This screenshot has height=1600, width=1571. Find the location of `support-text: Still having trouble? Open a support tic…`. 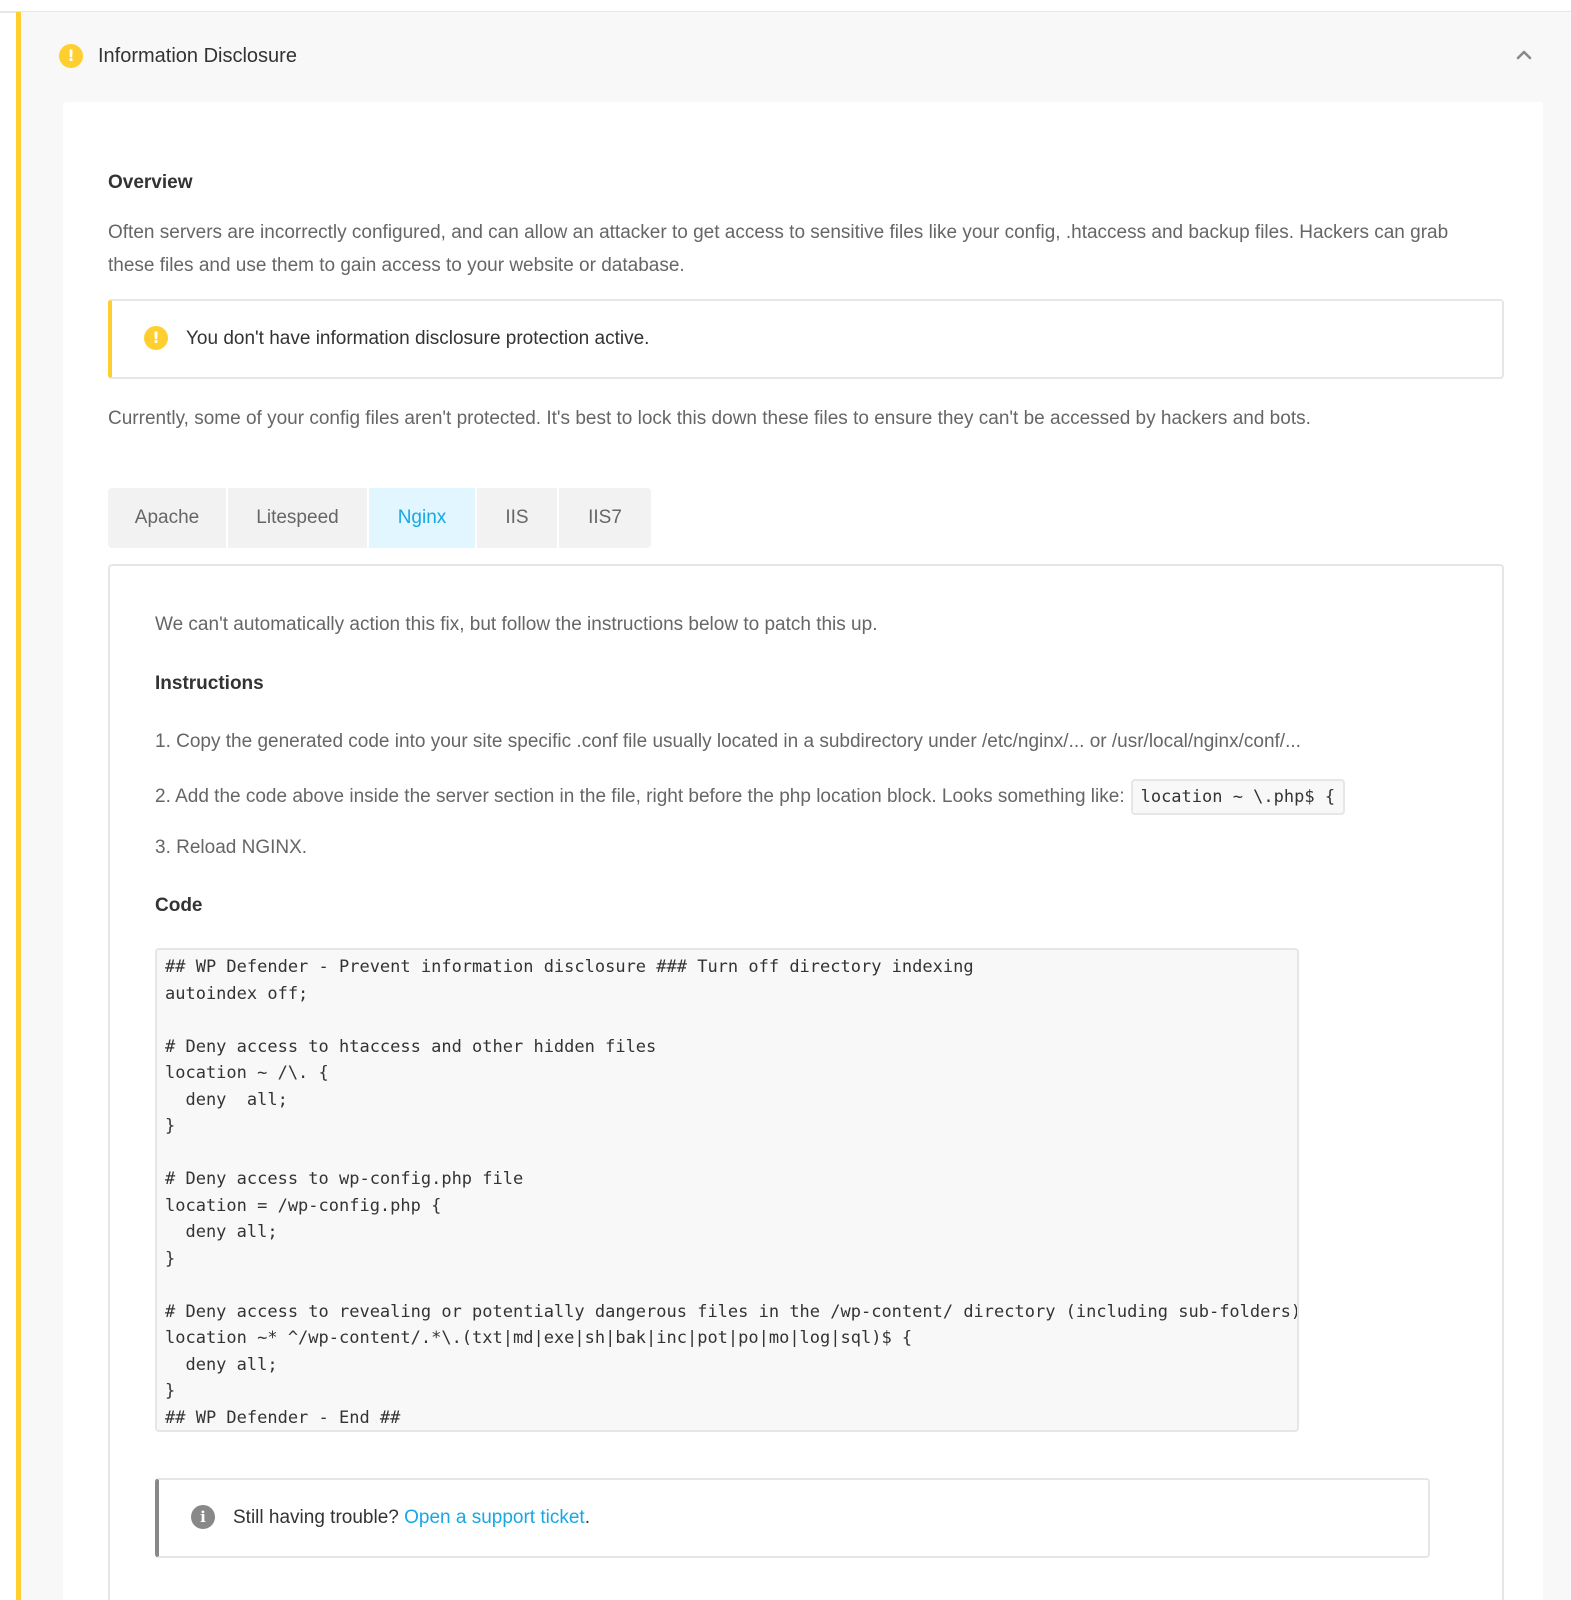

support-text: Still having trouble? Open a support tic… is located at coordinates (411, 1518).